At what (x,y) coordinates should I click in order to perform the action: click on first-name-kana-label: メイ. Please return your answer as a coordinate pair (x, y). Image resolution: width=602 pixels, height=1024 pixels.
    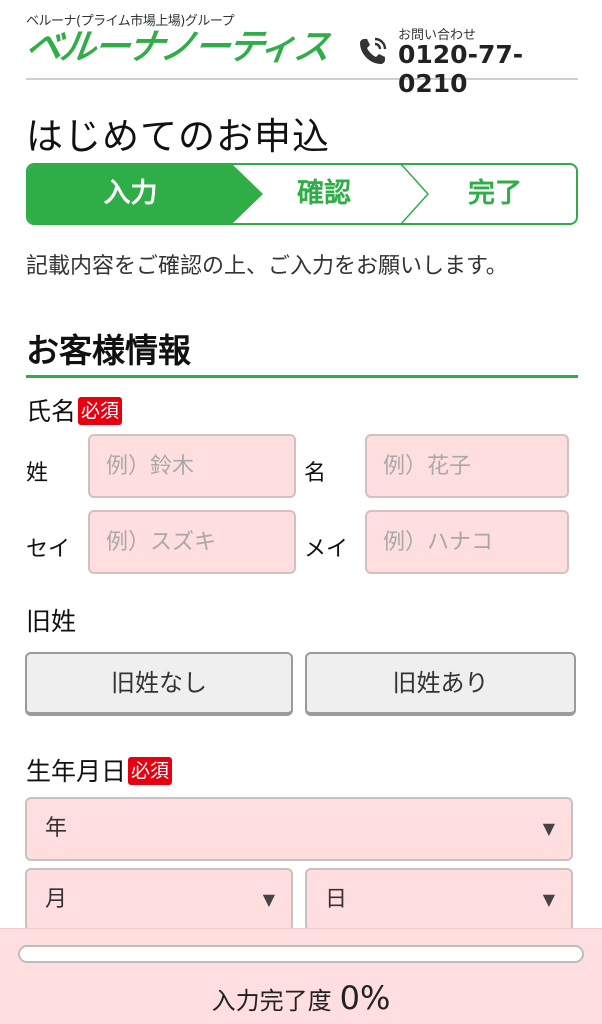
    Looking at the image, I should click on (326, 549).